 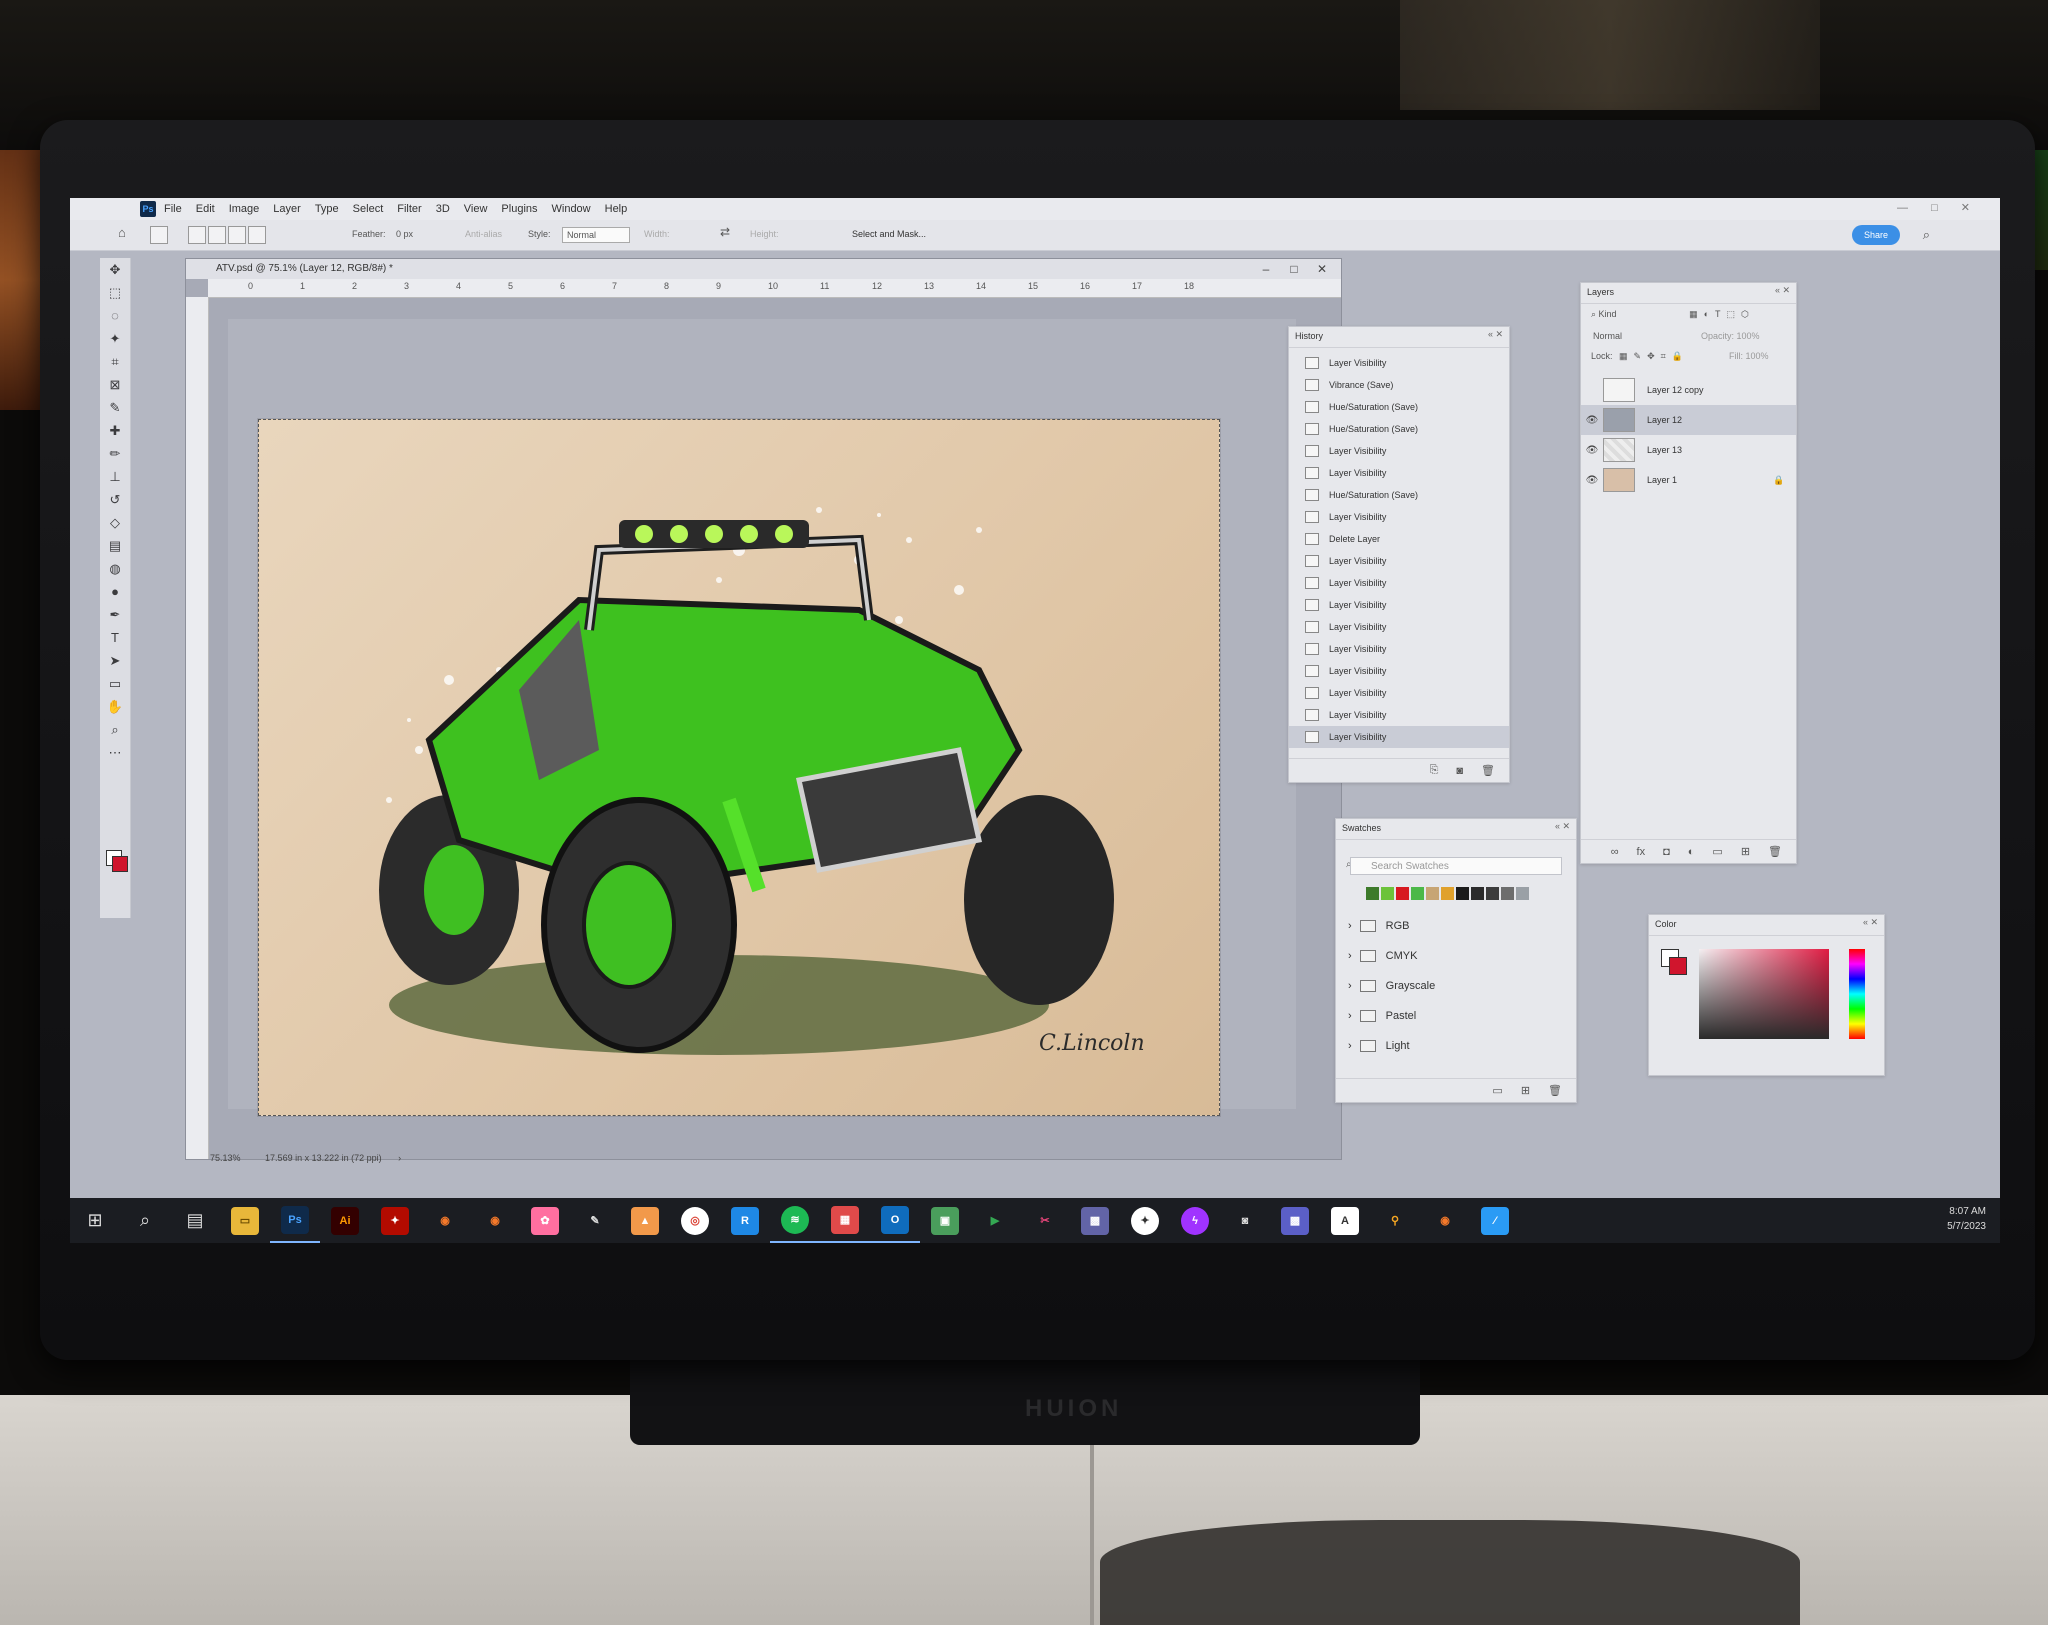 What do you see at coordinates (725, 232) in the screenshot?
I see `swap-icon: ⇄` at bounding box center [725, 232].